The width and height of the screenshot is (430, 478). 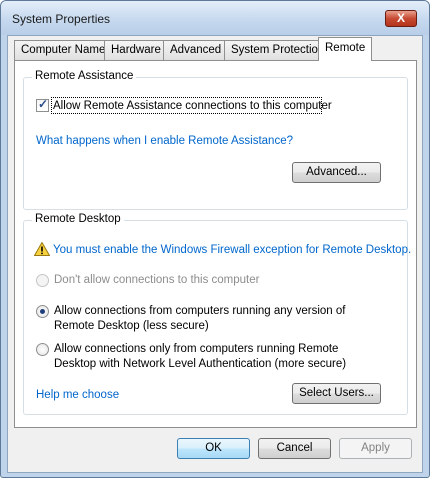 I want to click on tab-label: Hardware, so click(x=136, y=50).